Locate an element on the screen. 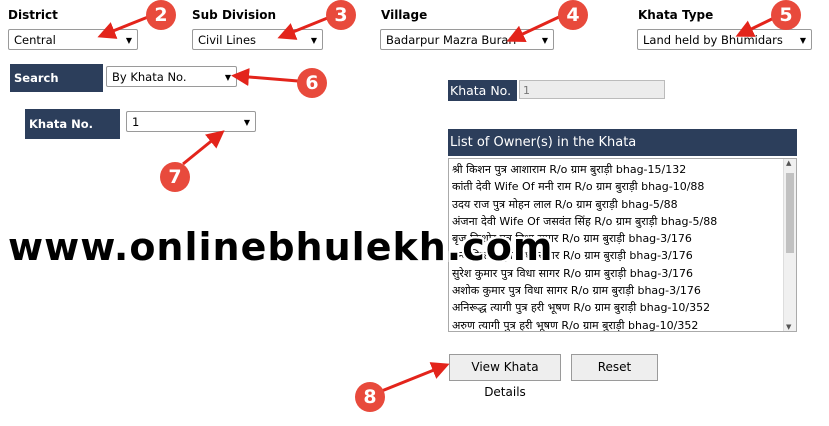 This screenshot has height=426, width=829. marker-4: 4 is located at coordinates (573, 15).